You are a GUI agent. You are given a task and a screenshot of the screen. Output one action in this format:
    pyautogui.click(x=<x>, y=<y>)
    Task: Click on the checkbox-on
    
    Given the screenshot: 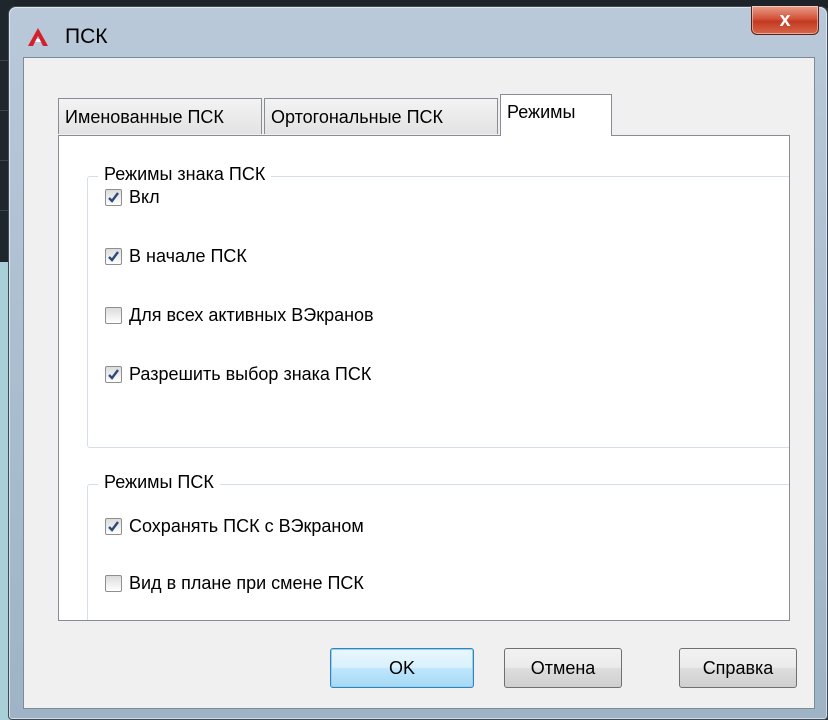 What is the action you would take?
    pyautogui.click(x=113, y=197)
    